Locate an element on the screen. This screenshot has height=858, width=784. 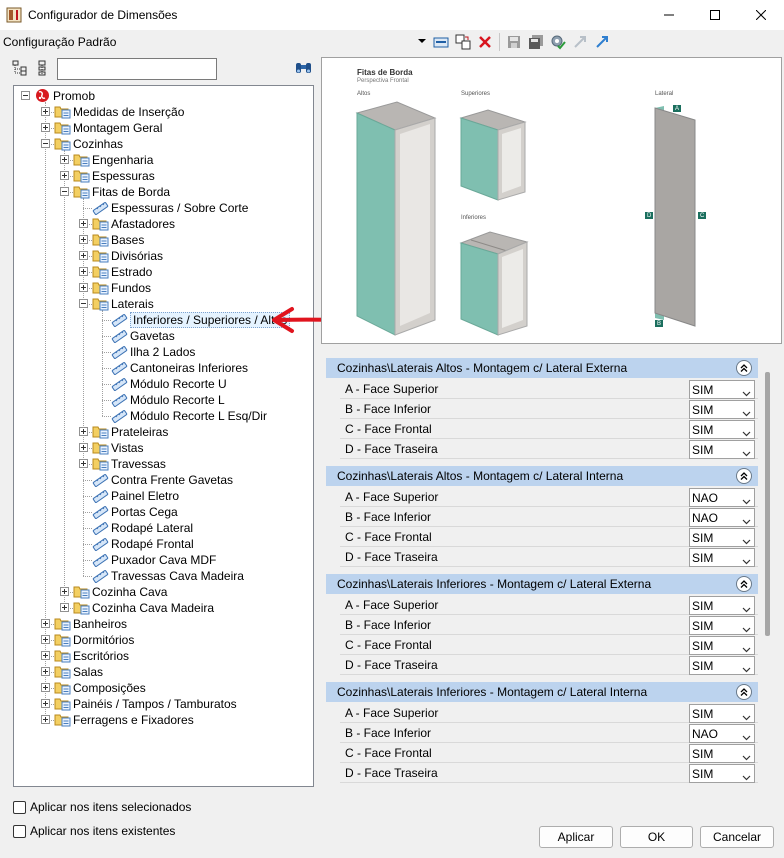
tree-node: Afastadores is located at coordinates (163, 224).